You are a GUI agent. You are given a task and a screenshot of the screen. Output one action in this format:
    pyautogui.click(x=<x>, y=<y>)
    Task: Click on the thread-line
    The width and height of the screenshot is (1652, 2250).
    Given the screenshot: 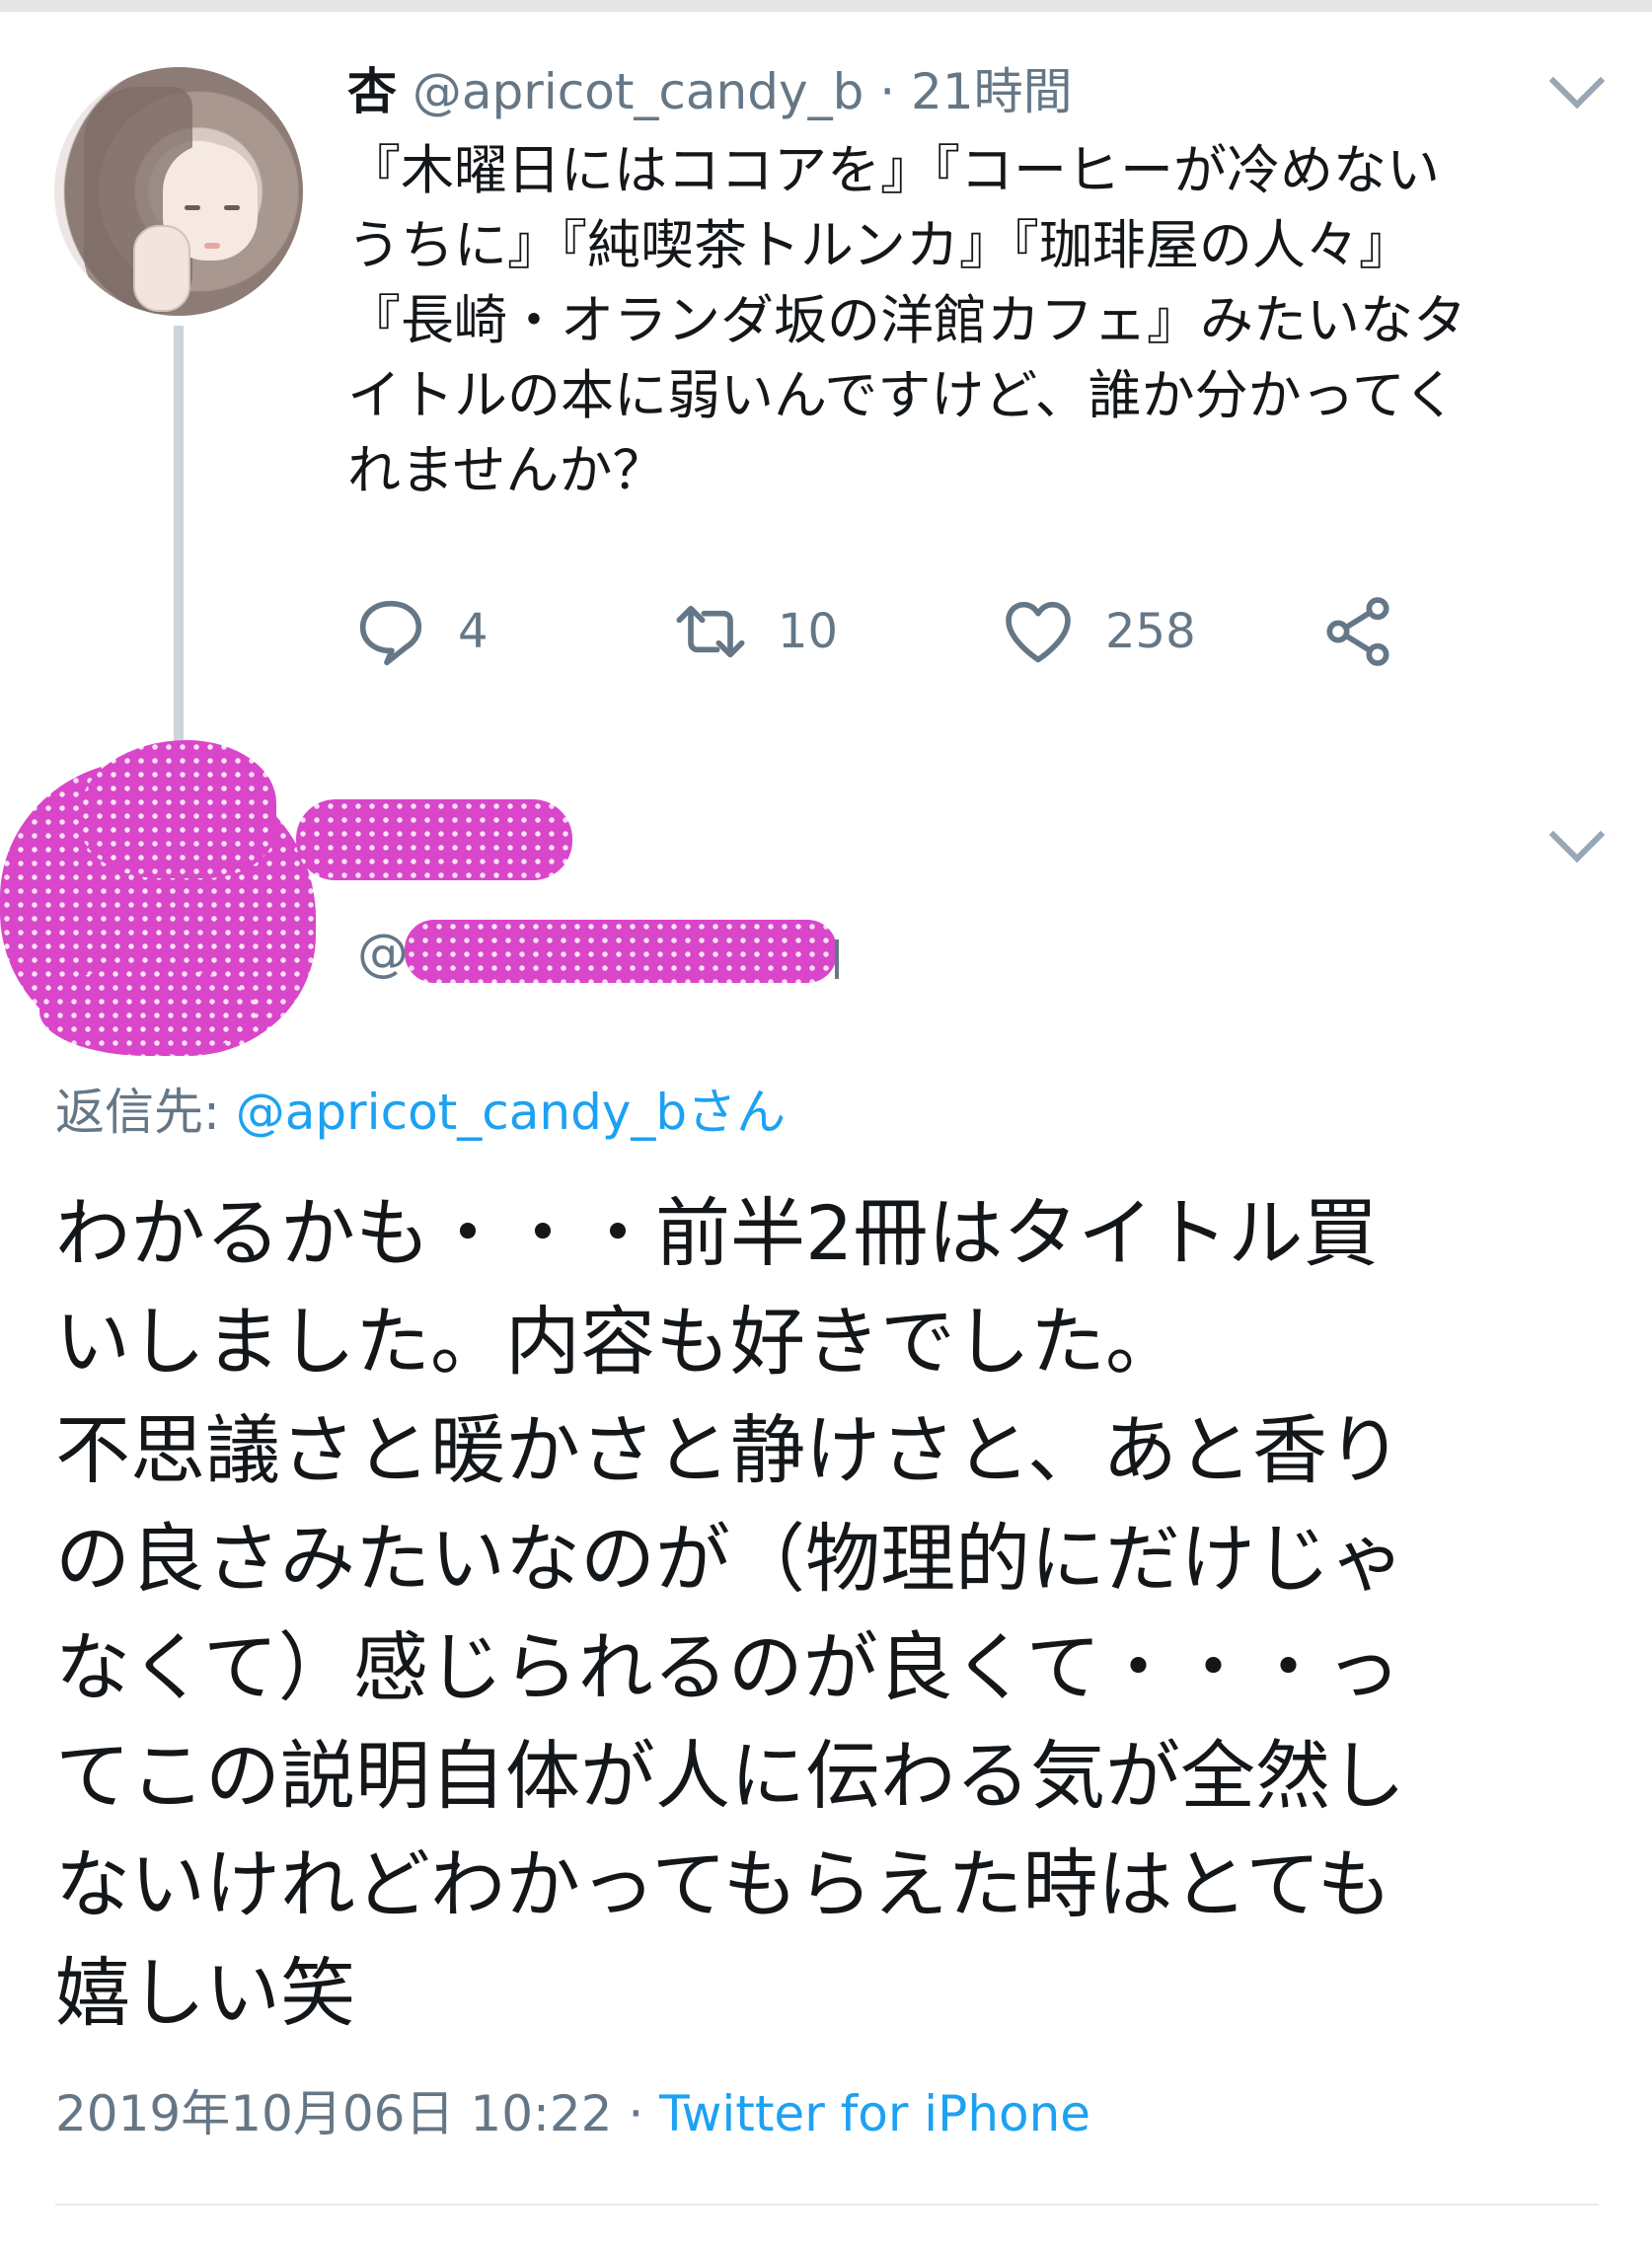 What is the action you would take?
    pyautogui.click(x=179, y=543)
    